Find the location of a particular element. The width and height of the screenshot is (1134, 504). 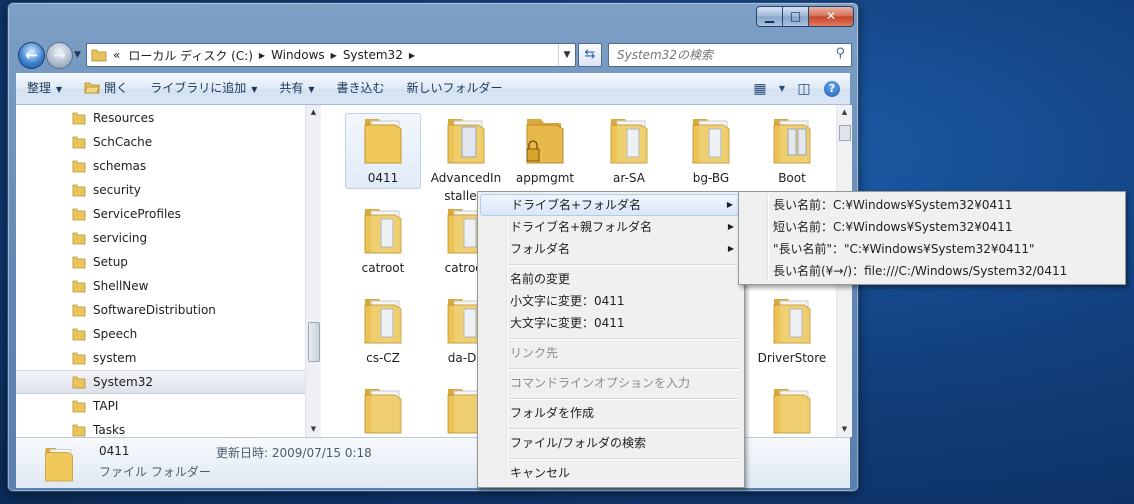

open-button: 開く is located at coordinates (106, 88).